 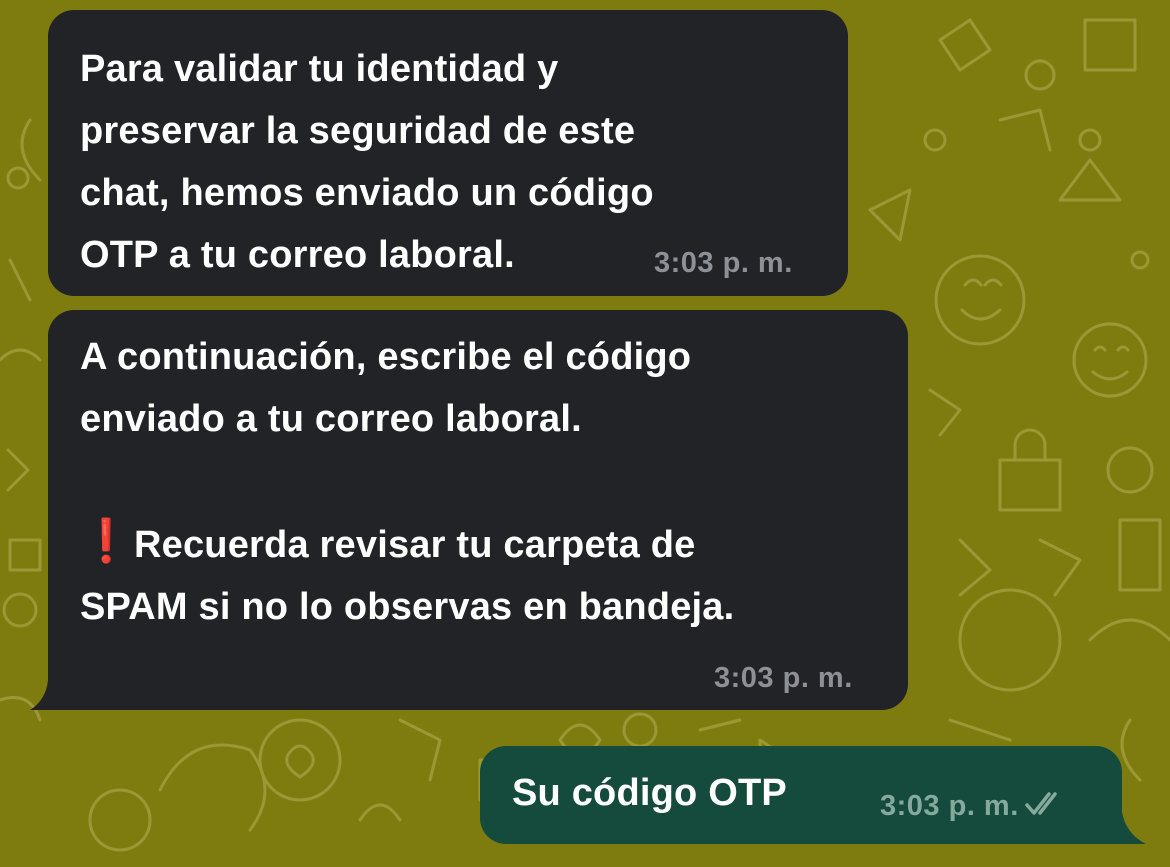 What do you see at coordinates (1134, 828) in the screenshot?
I see `outgoing-bubble-tail` at bounding box center [1134, 828].